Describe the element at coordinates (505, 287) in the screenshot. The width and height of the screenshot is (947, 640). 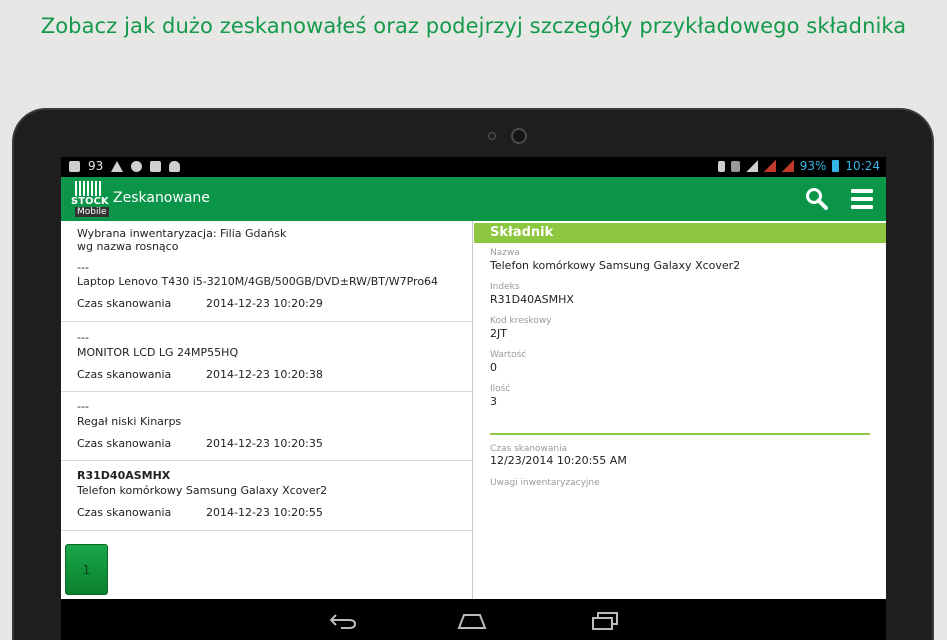
I see `field-label-index: Indeks` at that location.